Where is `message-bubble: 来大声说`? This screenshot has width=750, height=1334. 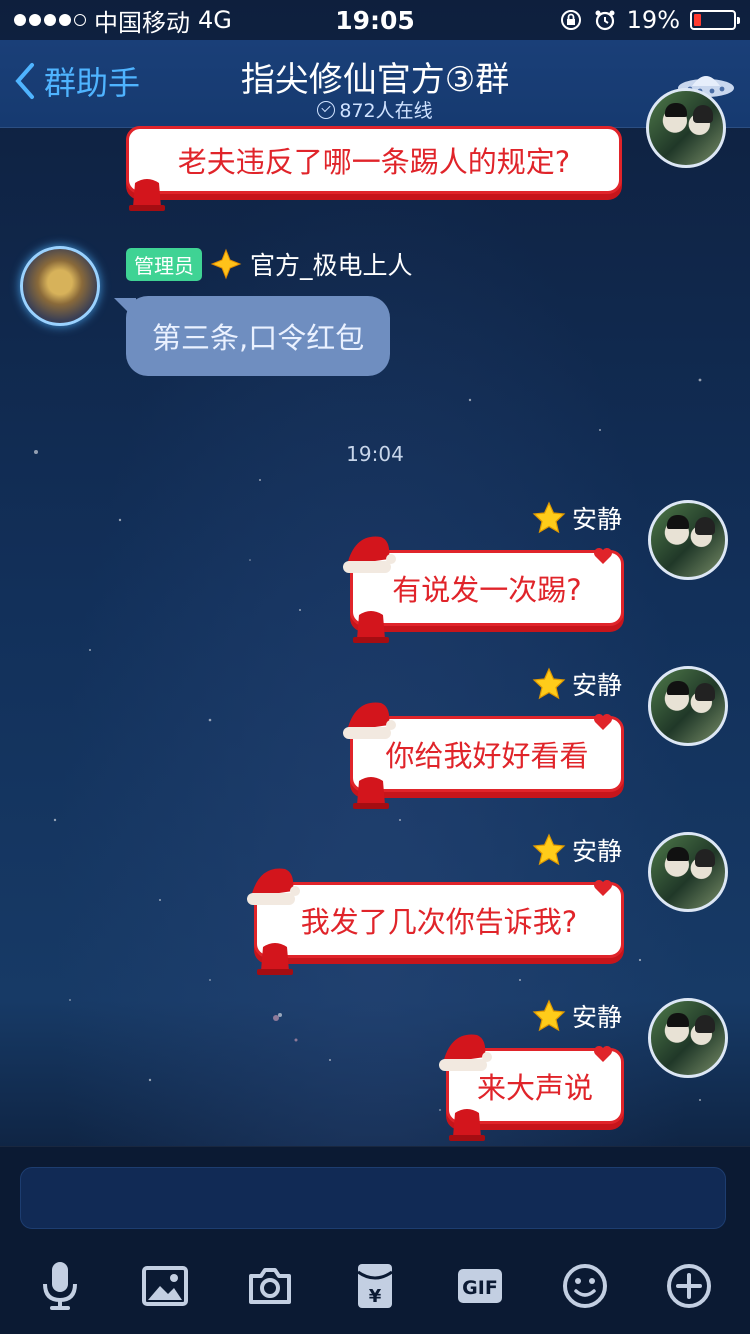 message-bubble: 来大声说 is located at coordinates (531, 1087).